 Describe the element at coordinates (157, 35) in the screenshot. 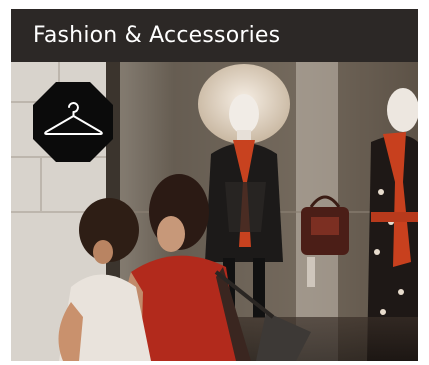

I see `category-title: Fashion & Accessories` at that location.